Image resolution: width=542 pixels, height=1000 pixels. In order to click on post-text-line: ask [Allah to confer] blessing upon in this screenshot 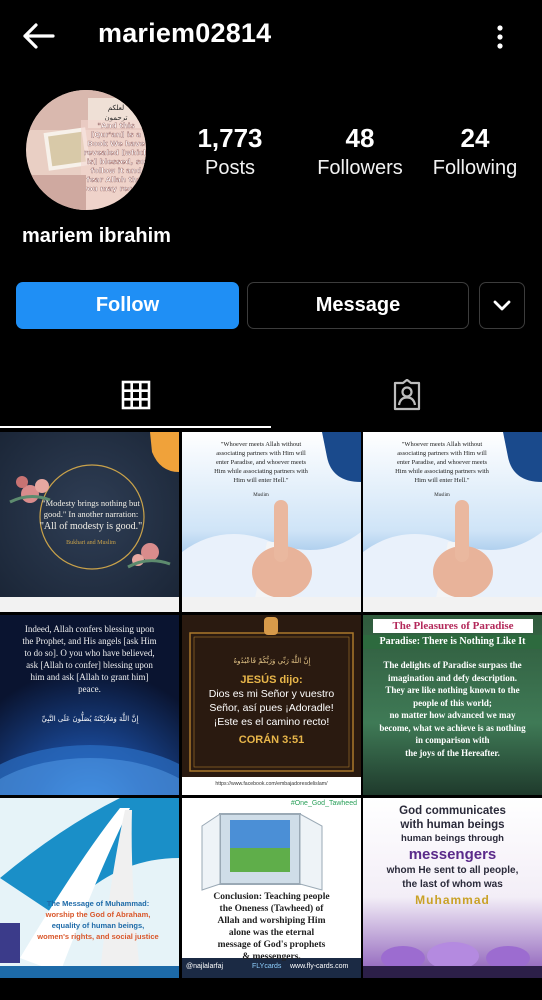, I will do `click(89, 665)`.